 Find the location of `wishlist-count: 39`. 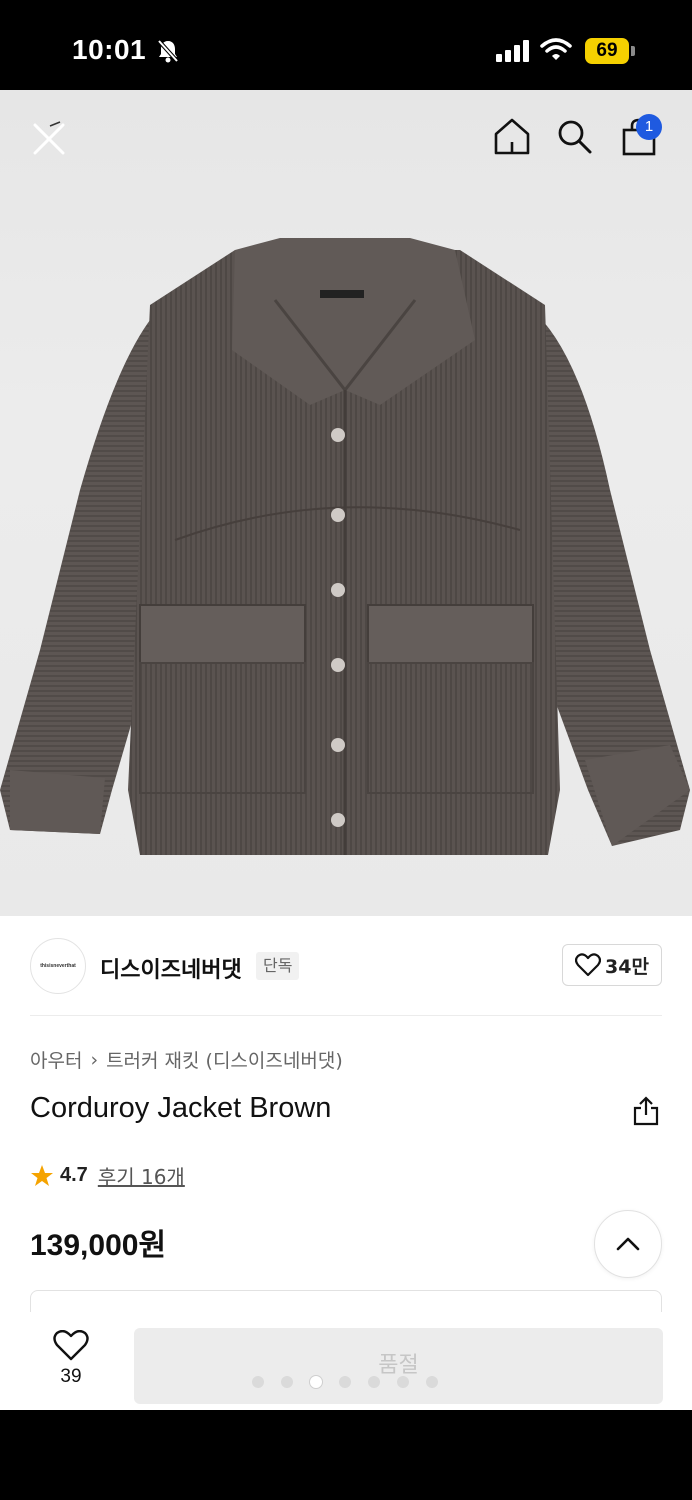

wishlist-count: 39 is located at coordinates (71, 1376).